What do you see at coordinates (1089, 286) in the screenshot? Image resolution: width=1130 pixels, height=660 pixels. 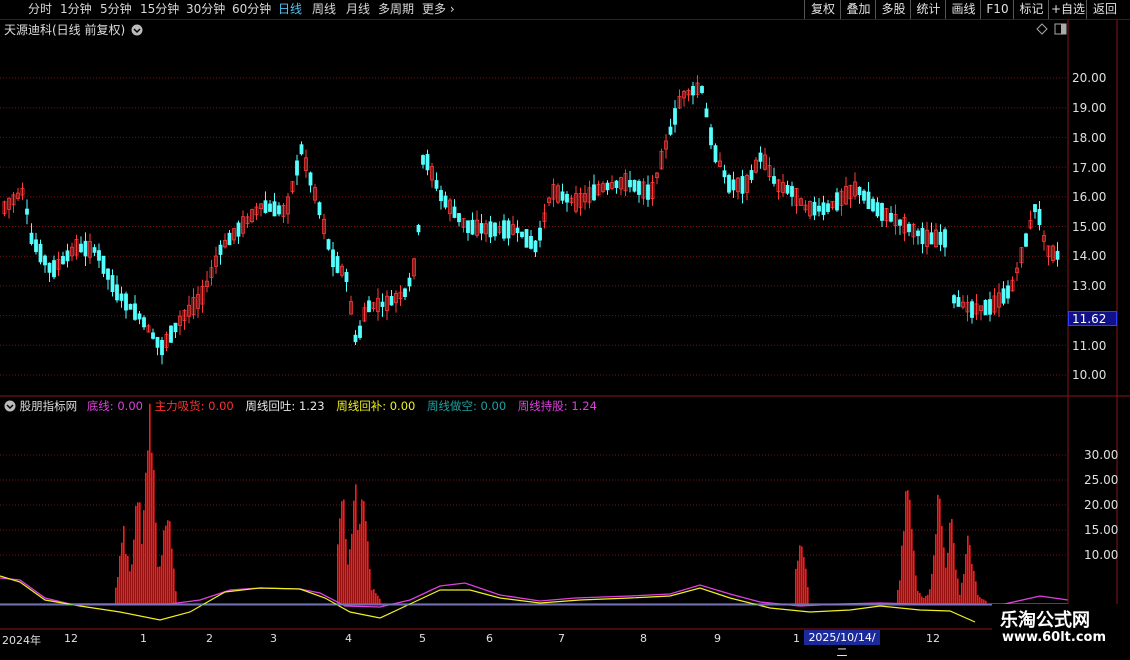 I see `y-tick-label: 13.00` at bounding box center [1089, 286].